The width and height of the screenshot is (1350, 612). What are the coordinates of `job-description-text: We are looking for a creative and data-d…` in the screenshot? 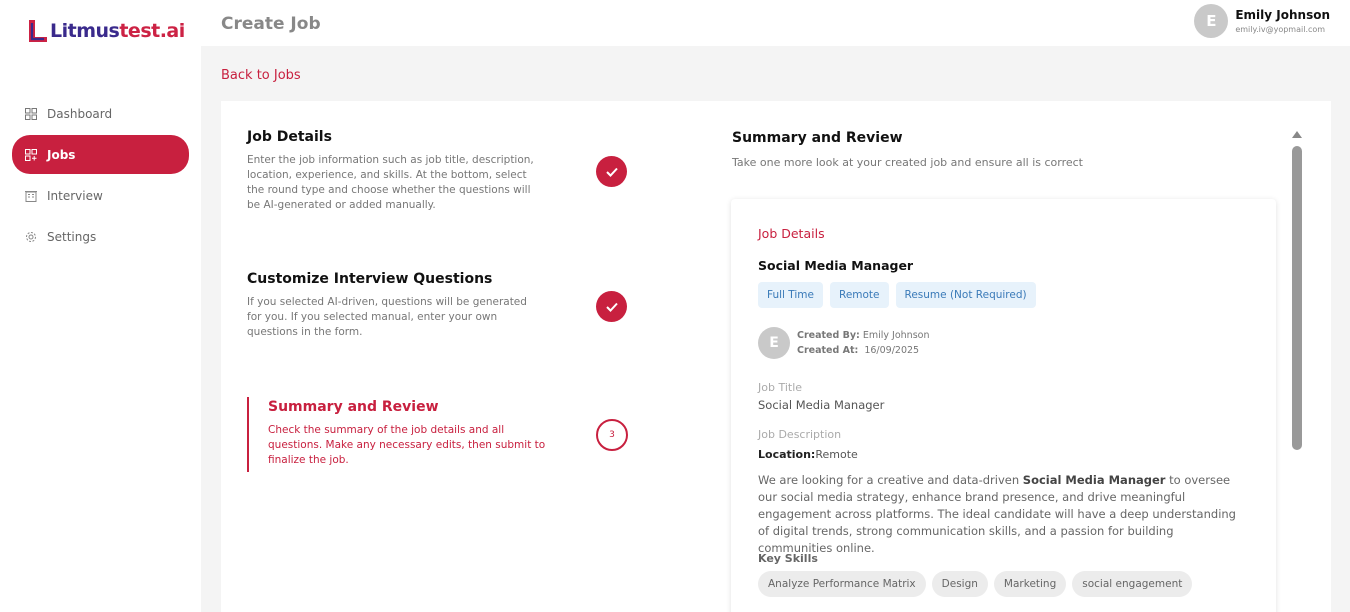 It's located at (997, 514).